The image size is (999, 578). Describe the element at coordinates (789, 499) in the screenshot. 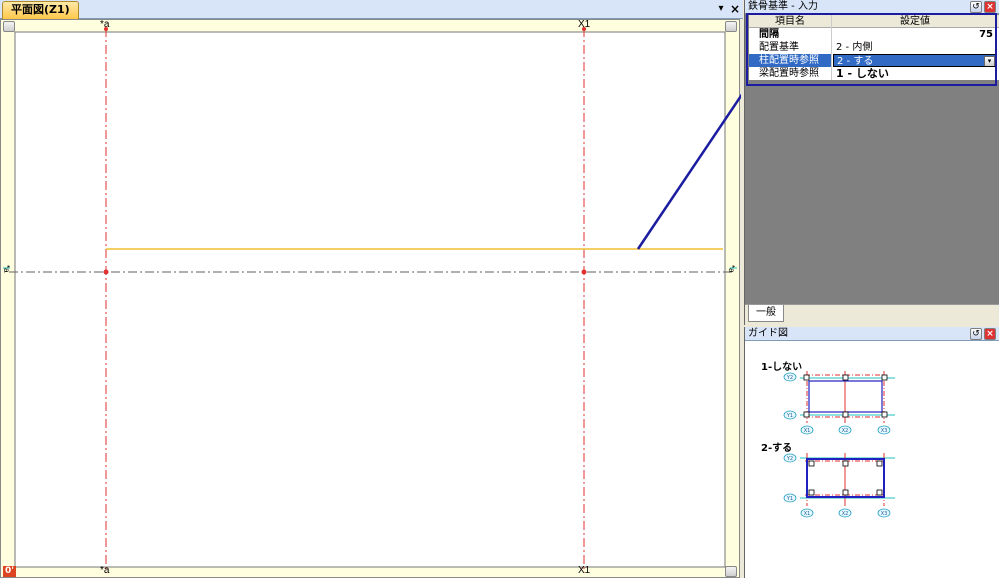

I see `guide-axis-y1-2: Y1` at that location.